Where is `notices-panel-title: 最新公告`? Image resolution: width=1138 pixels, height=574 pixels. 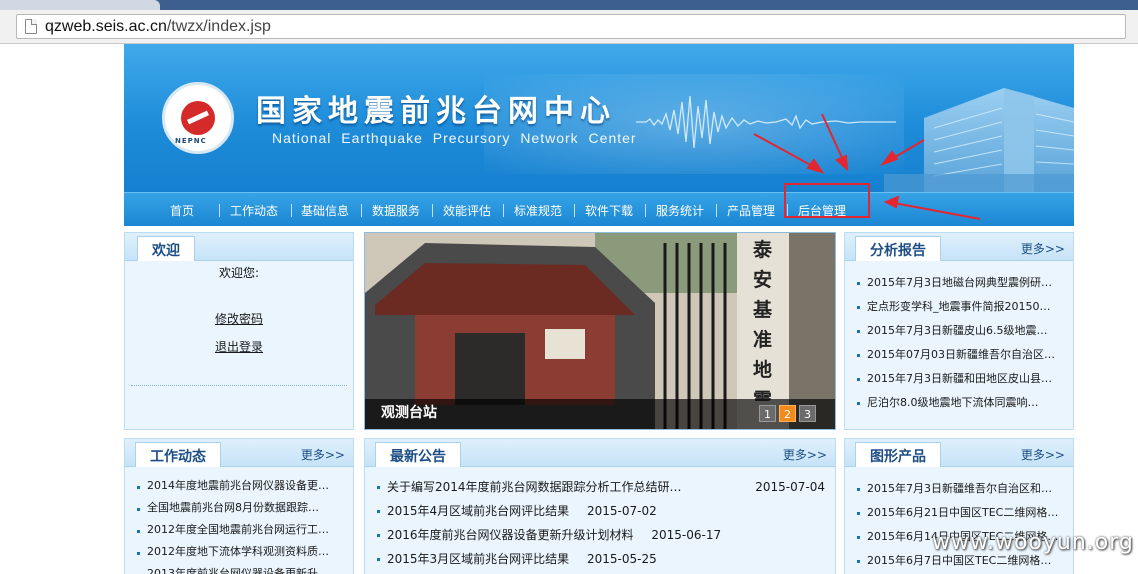
notices-panel-title: 最新公告 is located at coordinates (418, 454).